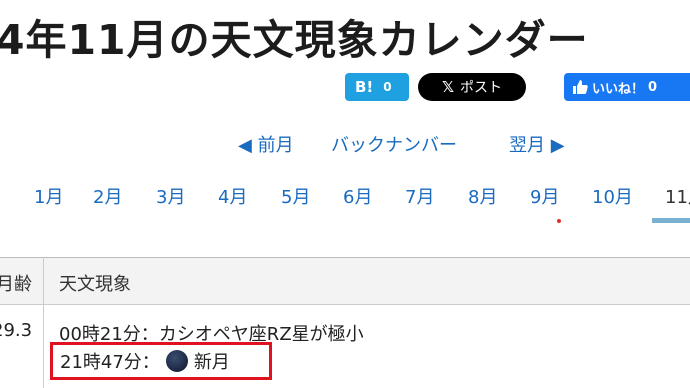  What do you see at coordinates (110, 362) in the screenshot?
I see `event-time: 21時47分：` at bounding box center [110, 362].